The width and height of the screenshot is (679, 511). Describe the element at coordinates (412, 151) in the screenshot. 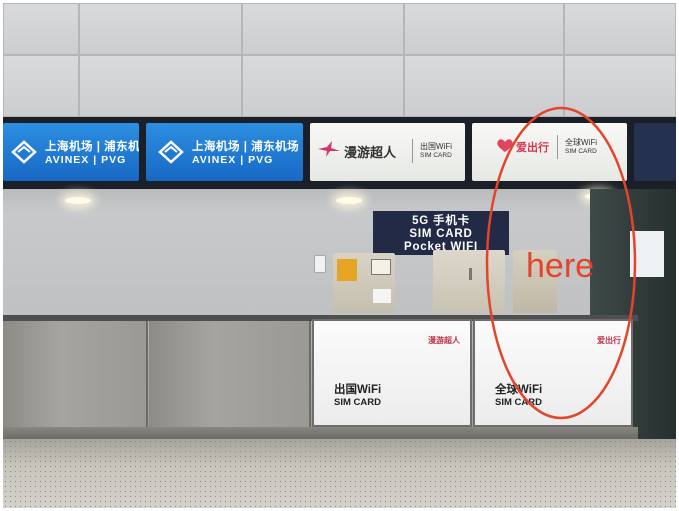

I see `divider` at that location.